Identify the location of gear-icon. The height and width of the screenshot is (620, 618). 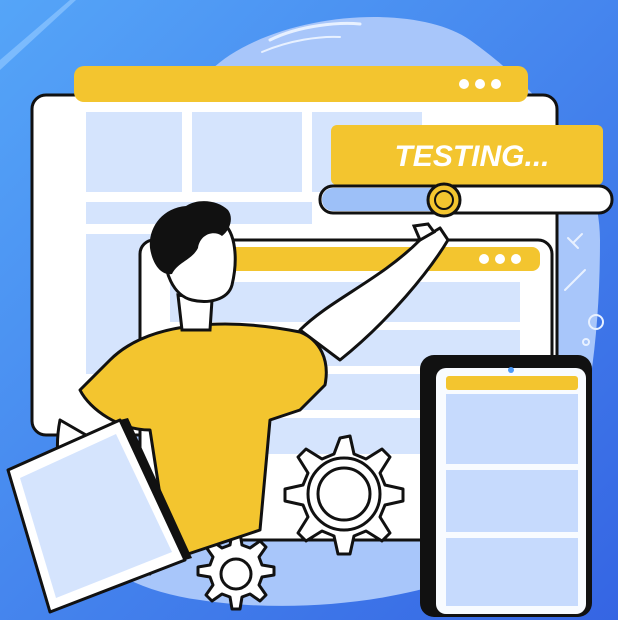
(344, 495).